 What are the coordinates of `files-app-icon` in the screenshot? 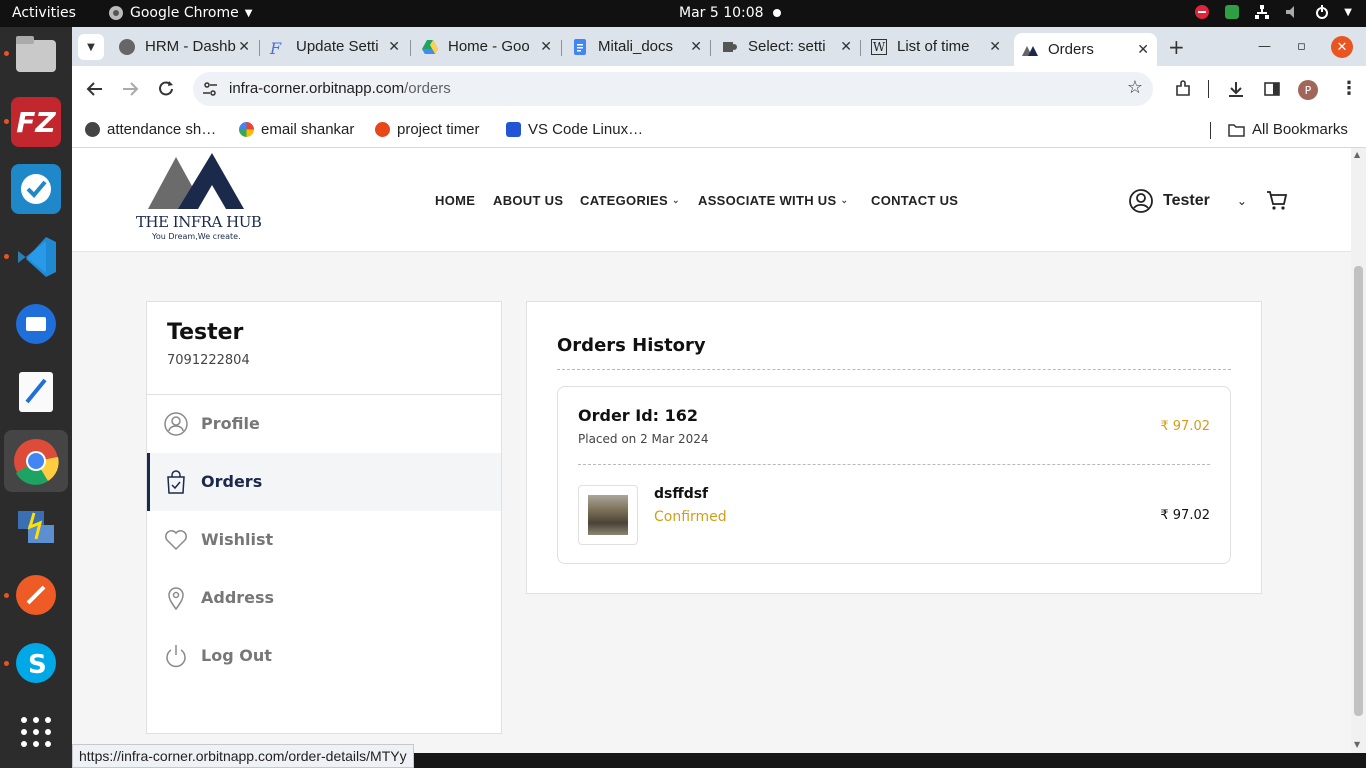 It's located at (36, 54).